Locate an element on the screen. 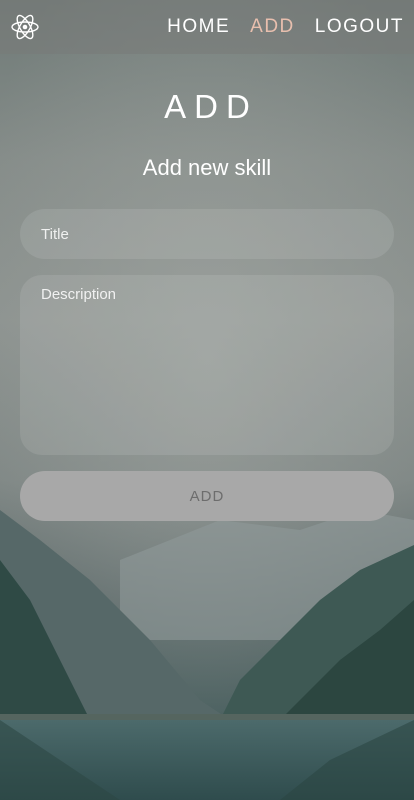 The image size is (414, 800). nav-link-add: ADD is located at coordinates (272, 27).